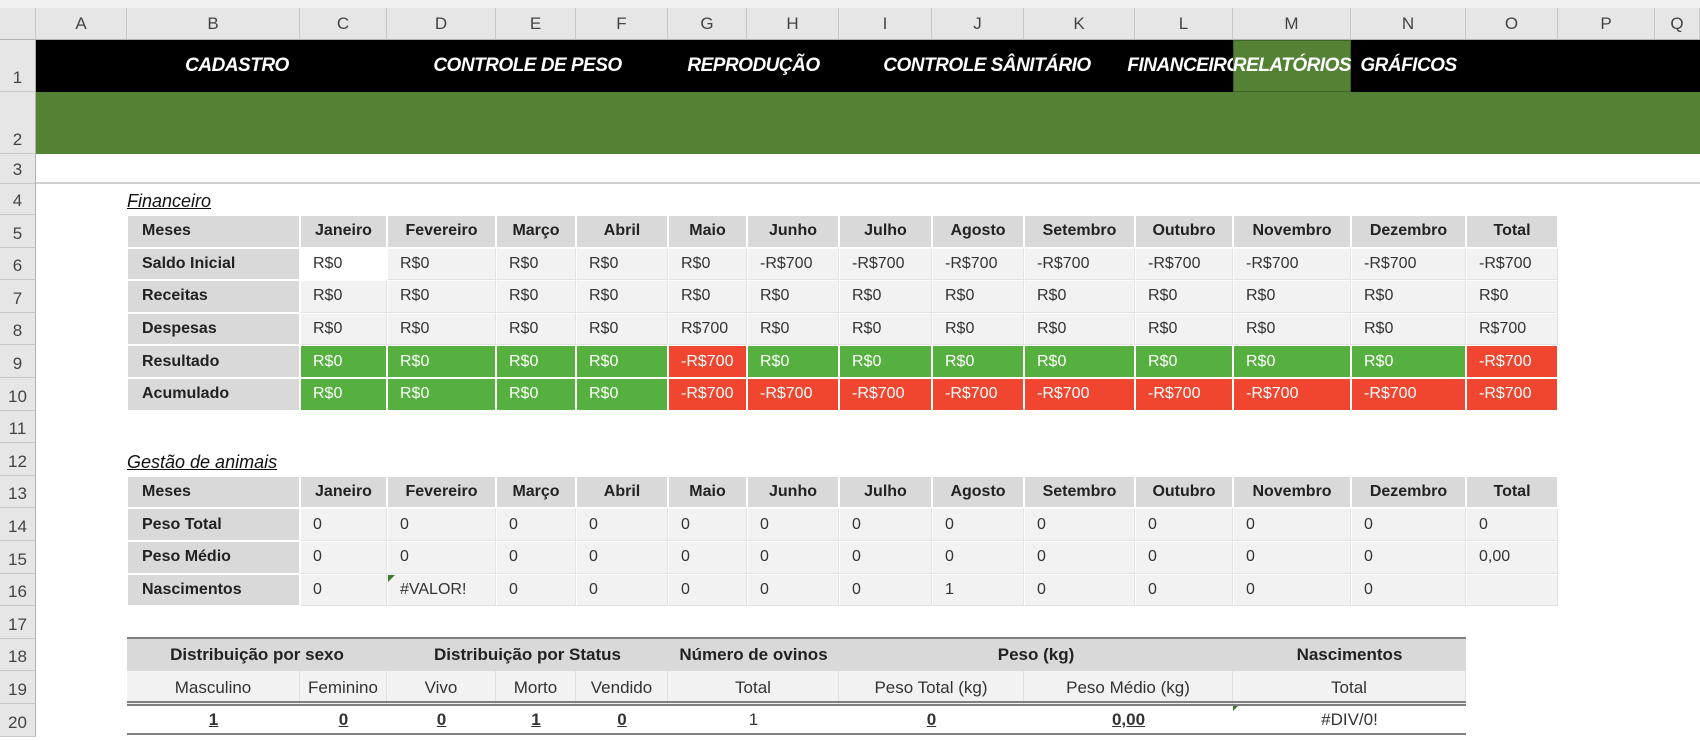 The image size is (1700, 741). What do you see at coordinates (81, 24) in the screenshot?
I see `column-header-A: A` at bounding box center [81, 24].